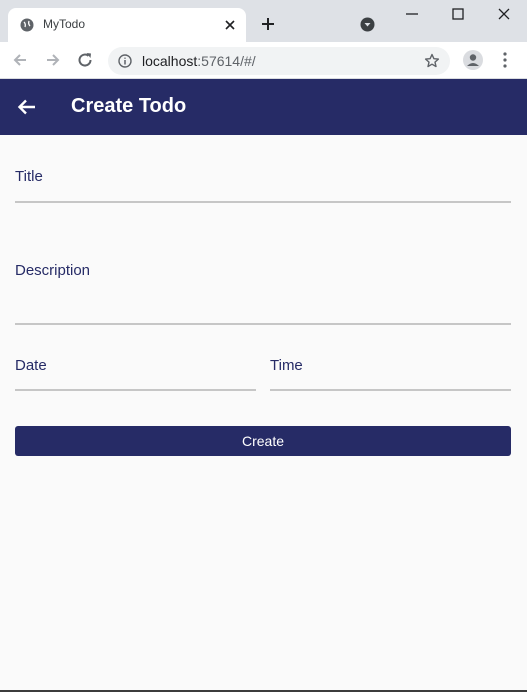 The image size is (527, 692). What do you see at coordinates (505, 60) in the screenshot?
I see `kebab-menu-icon` at bounding box center [505, 60].